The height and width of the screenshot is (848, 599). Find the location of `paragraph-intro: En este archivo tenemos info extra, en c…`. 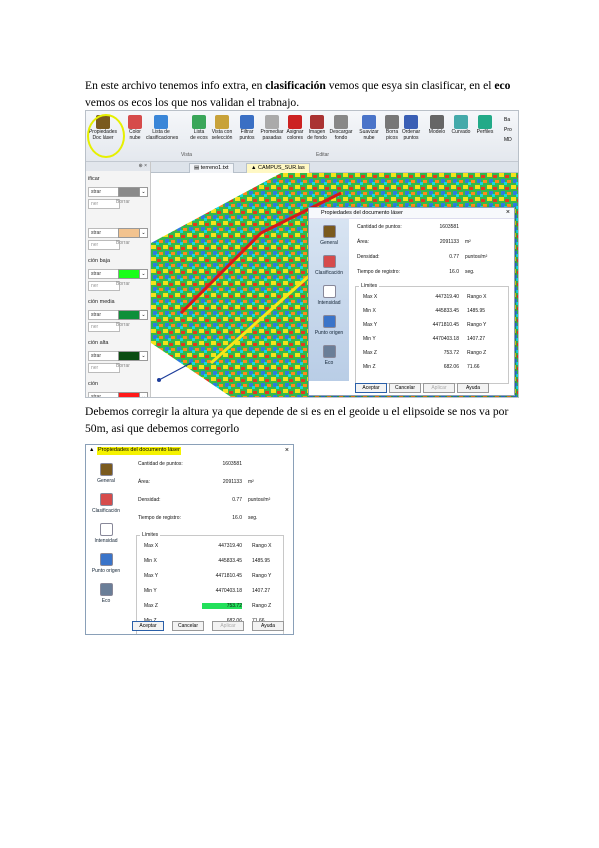

paragraph-intro: En este archivo tenemos info extra, en c… is located at coordinates (300, 94).